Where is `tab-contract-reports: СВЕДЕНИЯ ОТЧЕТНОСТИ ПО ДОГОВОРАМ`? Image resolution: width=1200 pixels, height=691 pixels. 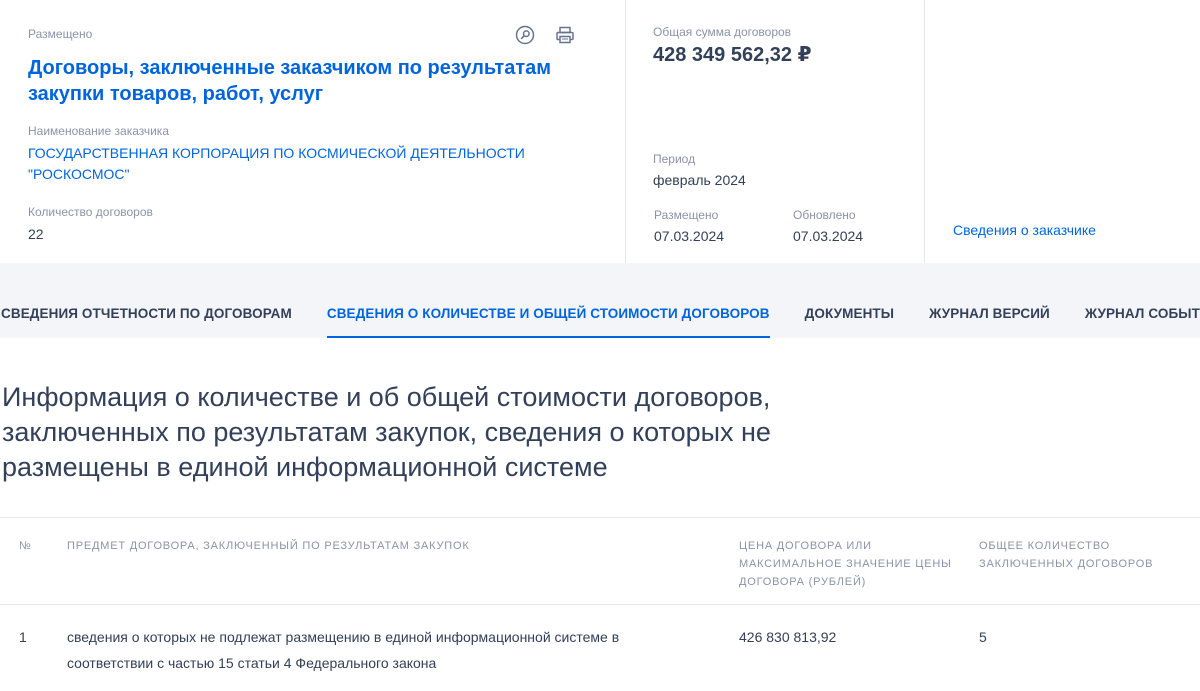 tab-contract-reports: СВЕДЕНИЯ ОТЧЕТНОСТИ ПО ДОГОВОРАМ is located at coordinates (146, 322).